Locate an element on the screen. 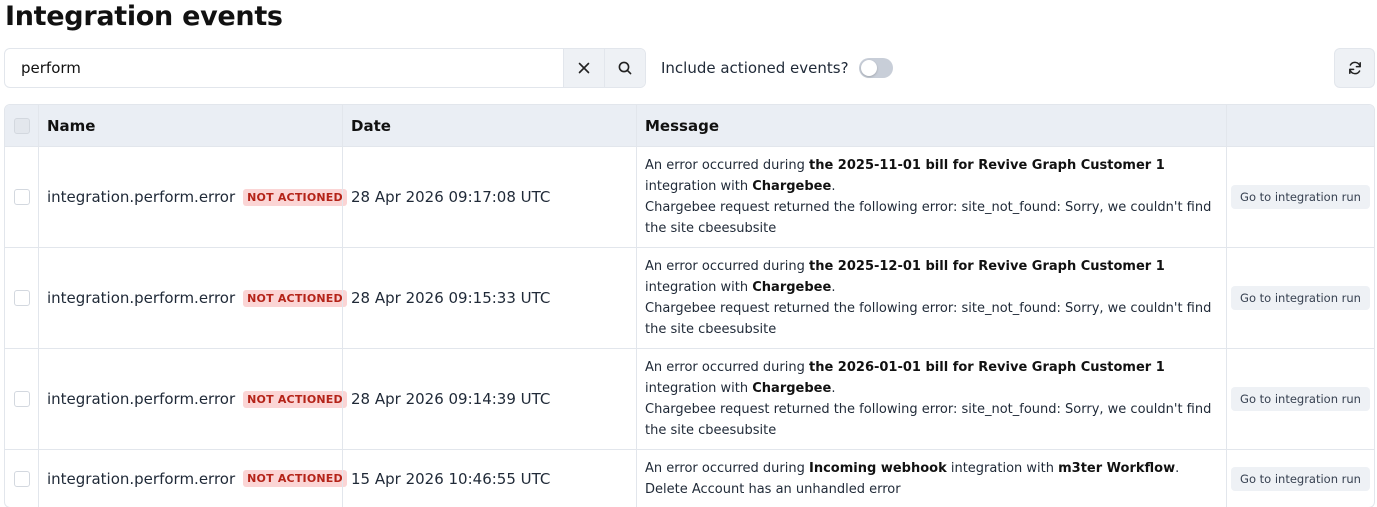 The image size is (1377, 507). search-icon is located at coordinates (625, 68).